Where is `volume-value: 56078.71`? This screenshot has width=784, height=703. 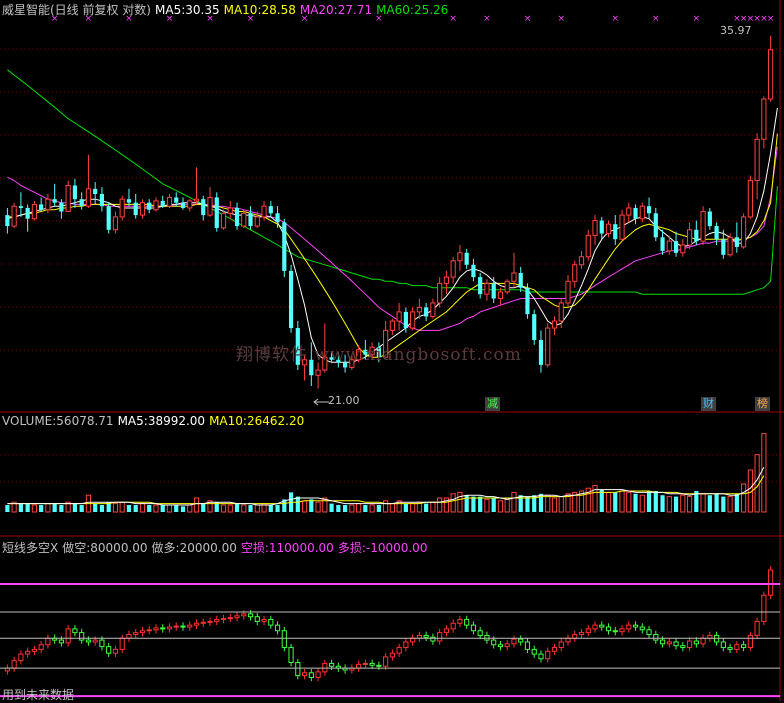
volume-value: 56078.71 is located at coordinates (85, 421).